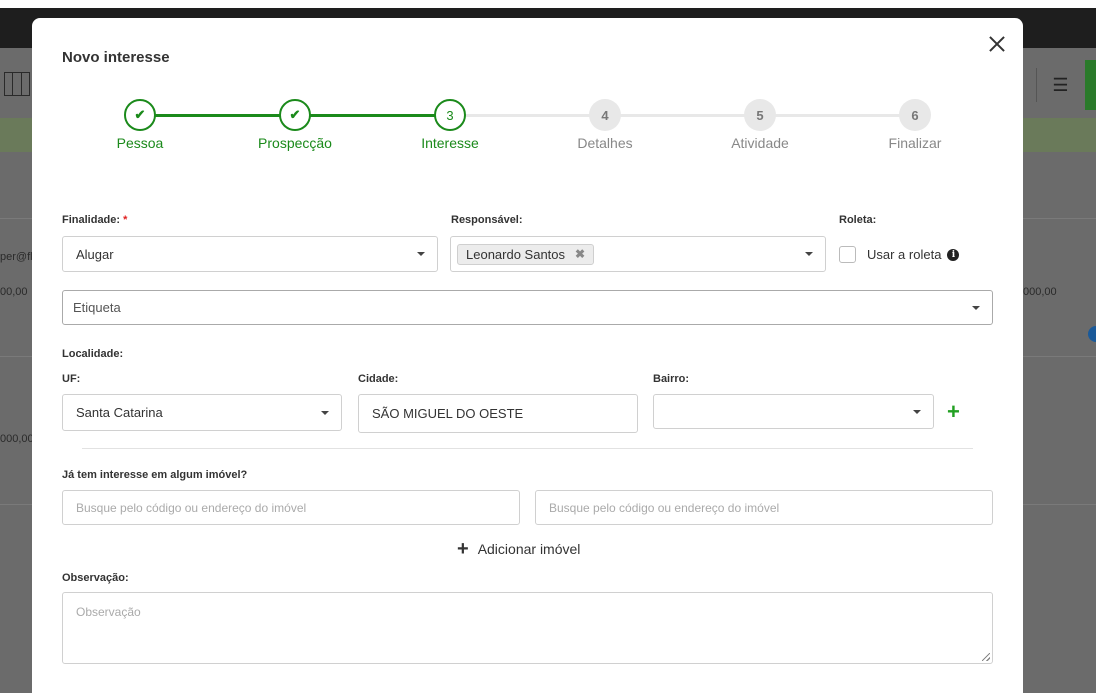  I want to click on step-prospeccao: ✔ Prospecção, so click(295, 125).